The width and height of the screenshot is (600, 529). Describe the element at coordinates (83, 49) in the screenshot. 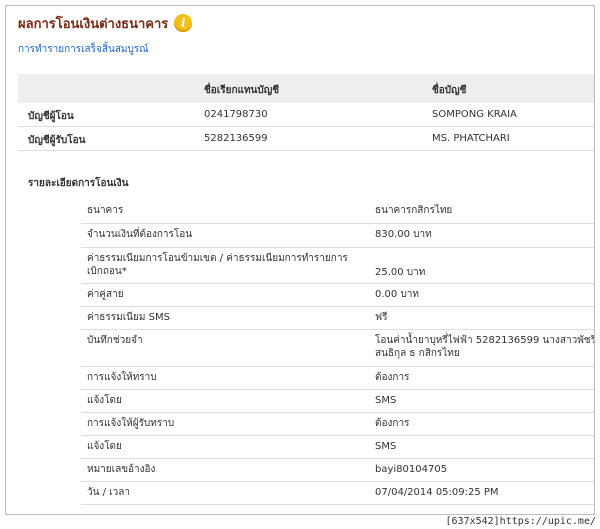

I see `status-link: การทำรายการเสร็จสิ้นสมบูรณ์` at that location.